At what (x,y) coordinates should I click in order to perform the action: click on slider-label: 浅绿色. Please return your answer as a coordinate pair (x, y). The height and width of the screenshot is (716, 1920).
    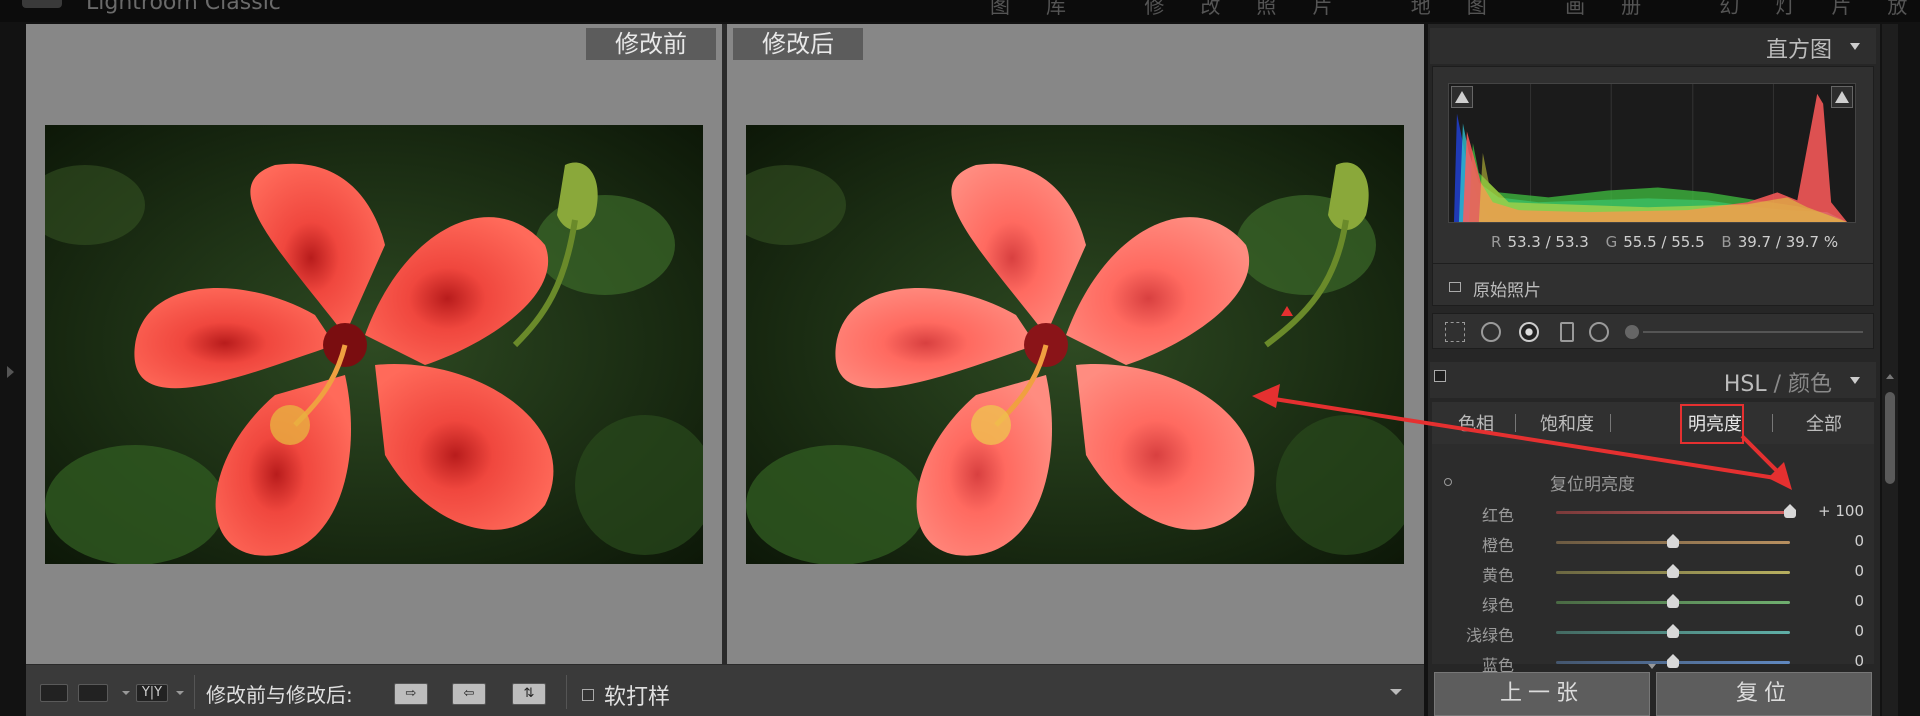
    Looking at the image, I should click on (1489, 635).